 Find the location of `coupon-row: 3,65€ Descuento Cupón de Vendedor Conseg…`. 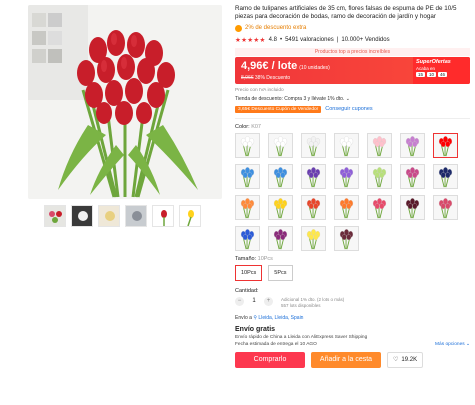

coupon-row: 3,65€ Descuento Cupón de Vendedor Conseg… is located at coordinates (352, 109).